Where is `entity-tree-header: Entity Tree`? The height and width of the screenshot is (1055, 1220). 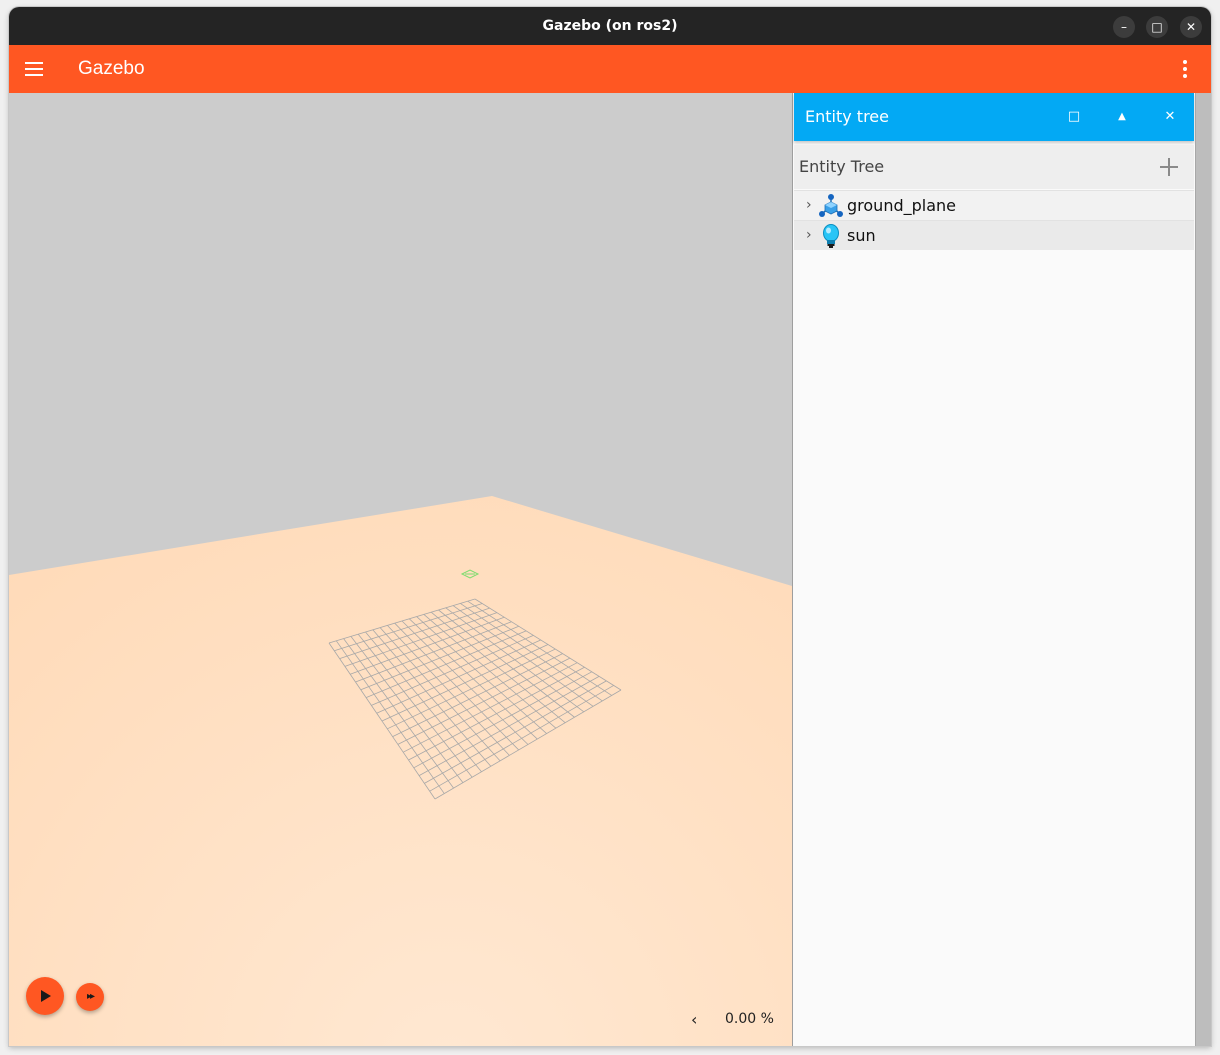
entity-tree-header: Entity Tree is located at coordinates (994, 167).